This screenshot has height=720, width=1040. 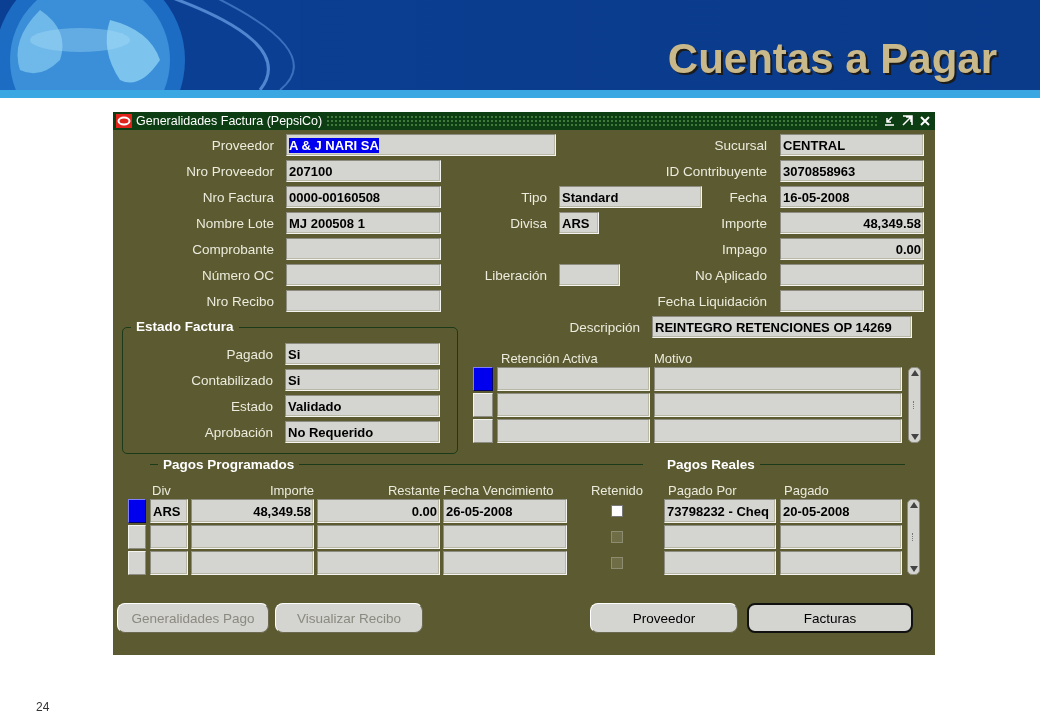 I want to click on input-field: REINTEGRO RETENCIONES OP 14269, so click(x=782, y=327).